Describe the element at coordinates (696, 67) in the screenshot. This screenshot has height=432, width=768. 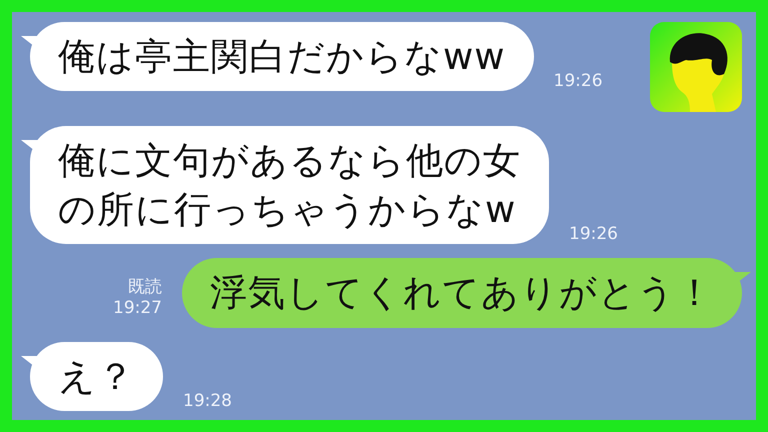
I see `person-silhouette-icon` at that location.